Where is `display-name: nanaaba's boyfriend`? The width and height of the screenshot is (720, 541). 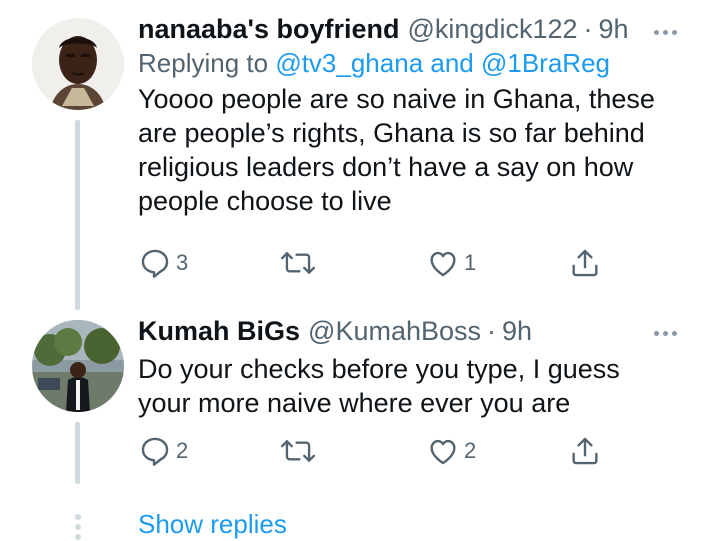
display-name: nanaaba's boyfriend is located at coordinates (268, 29).